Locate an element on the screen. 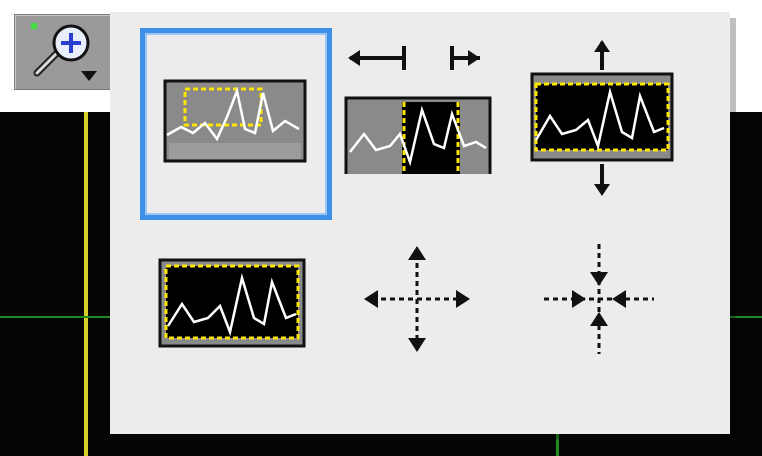 This screenshot has width=762, height=456. zoom-in-point-tool is located at coordinates (417, 299).